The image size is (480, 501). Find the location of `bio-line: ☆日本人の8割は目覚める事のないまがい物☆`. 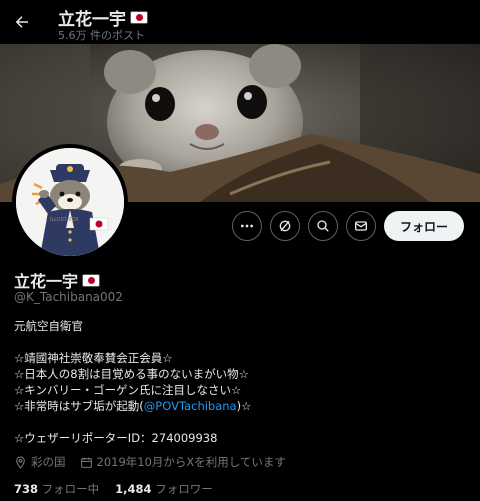

bio-line: ☆日本人の8割は目覚める事のないまがい物☆ is located at coordinates (131, 374).